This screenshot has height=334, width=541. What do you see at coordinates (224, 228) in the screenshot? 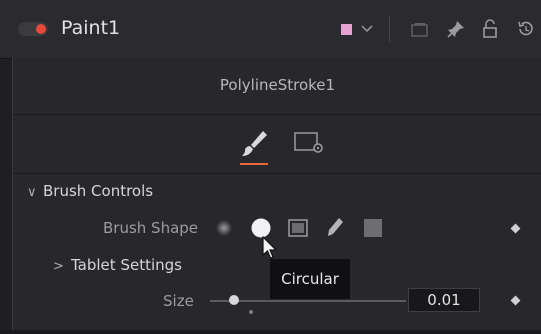
I see `soft-brush-icon` at bounding box center [224, 228].